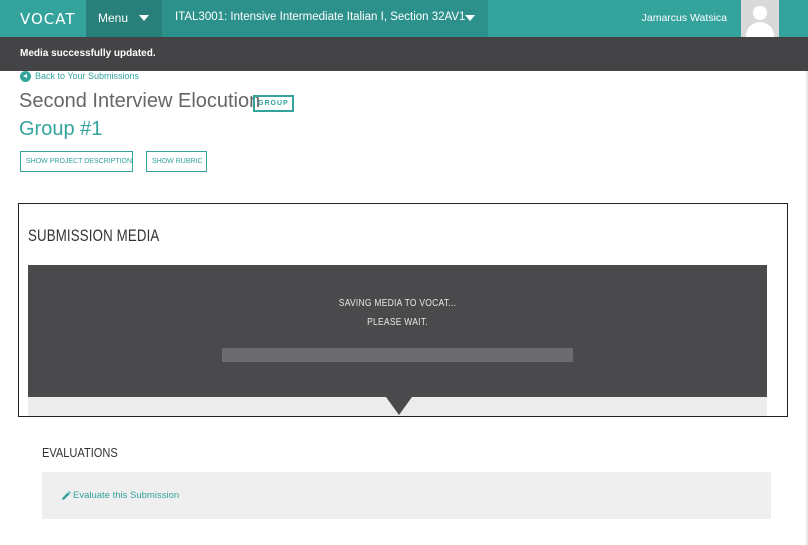 This screenshot has width=808, height=545. What do you see at coordinates (88, 53) in the screenshot?
I see `flash-message: Media successfully updated.` at bounding box center [88, 53].